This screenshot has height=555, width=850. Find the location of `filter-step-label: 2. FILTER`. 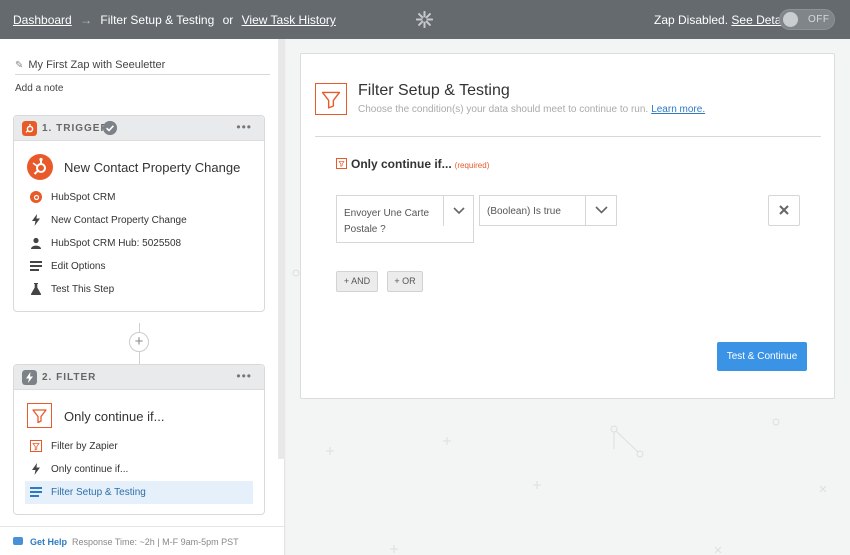

filter-step-label: 2. FILTER is located at coordinates (69, 377).